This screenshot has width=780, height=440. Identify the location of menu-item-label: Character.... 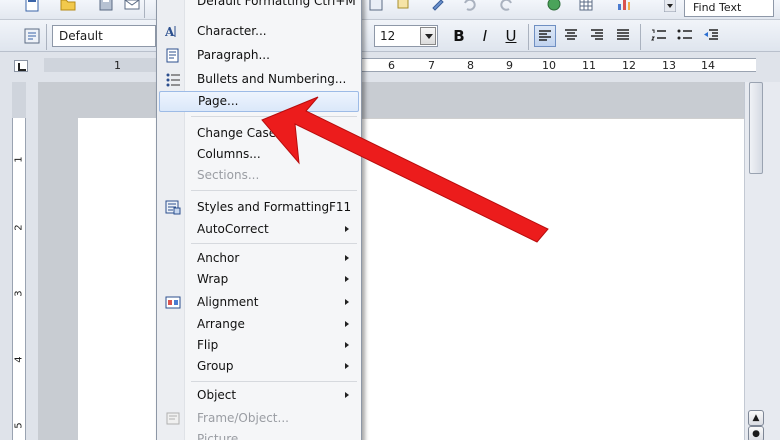
(232, 31).